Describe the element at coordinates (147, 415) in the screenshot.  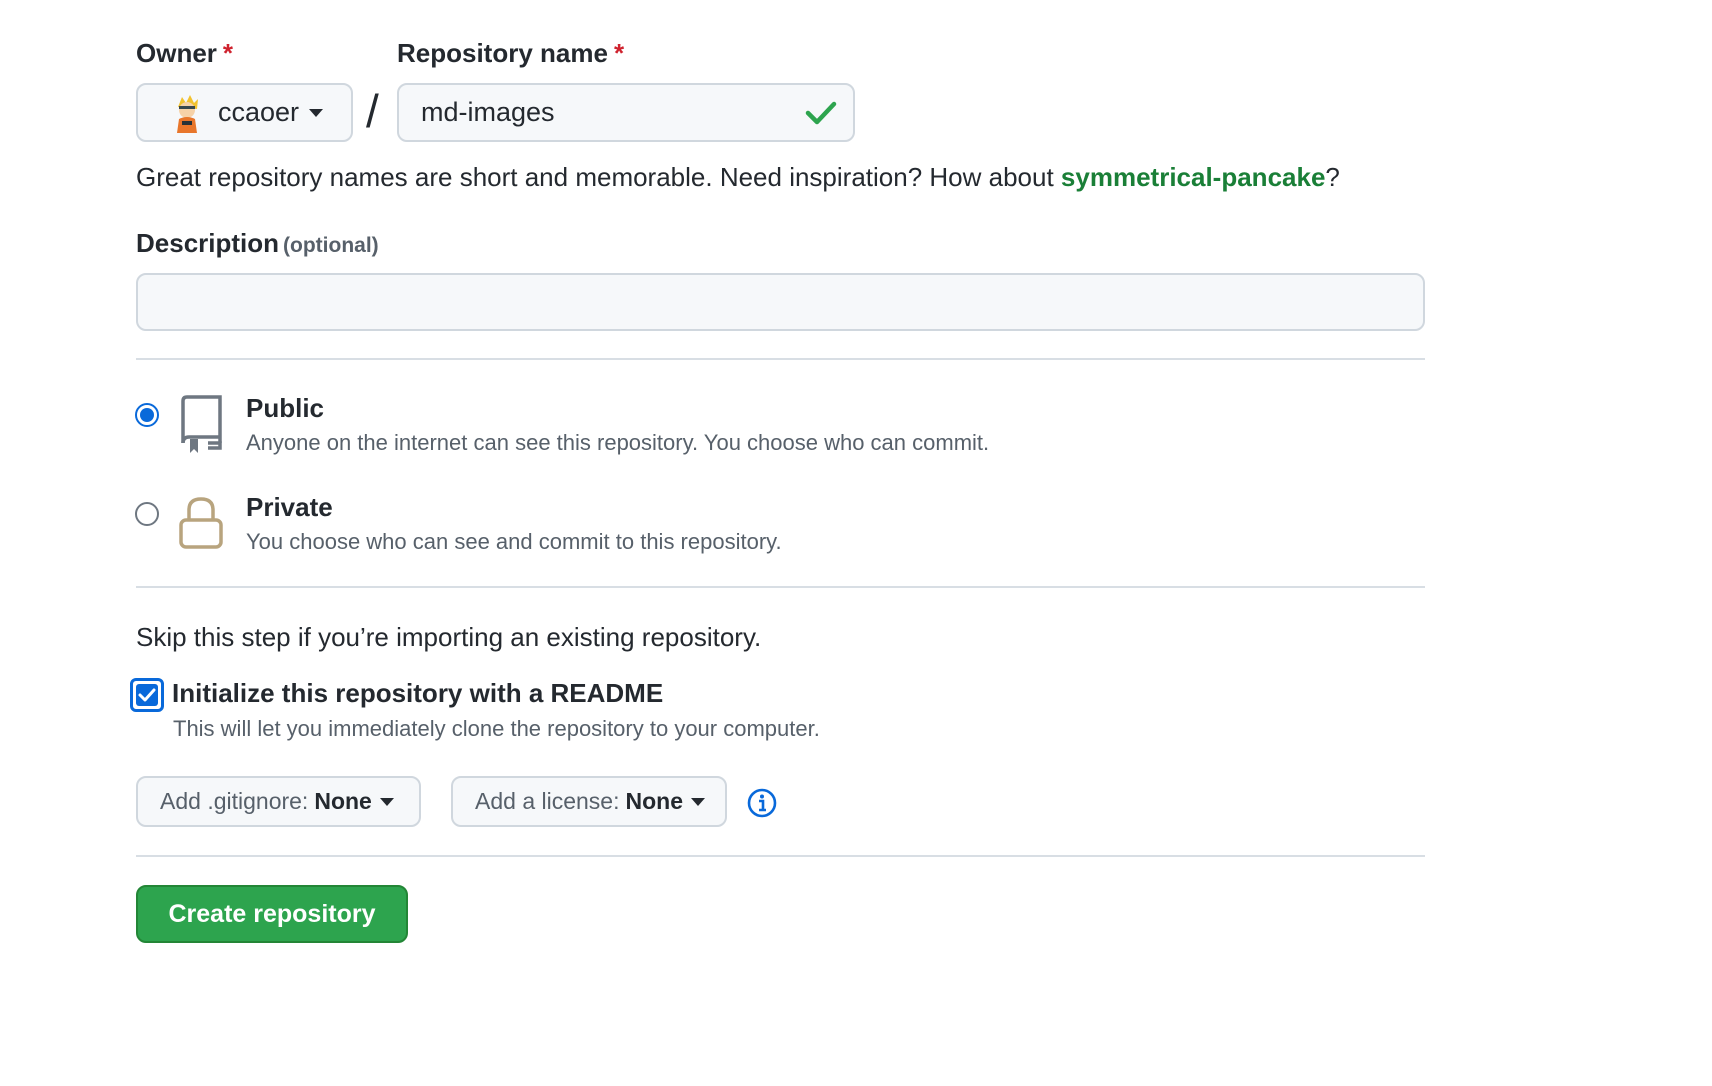
I see `public-radio` at that location.